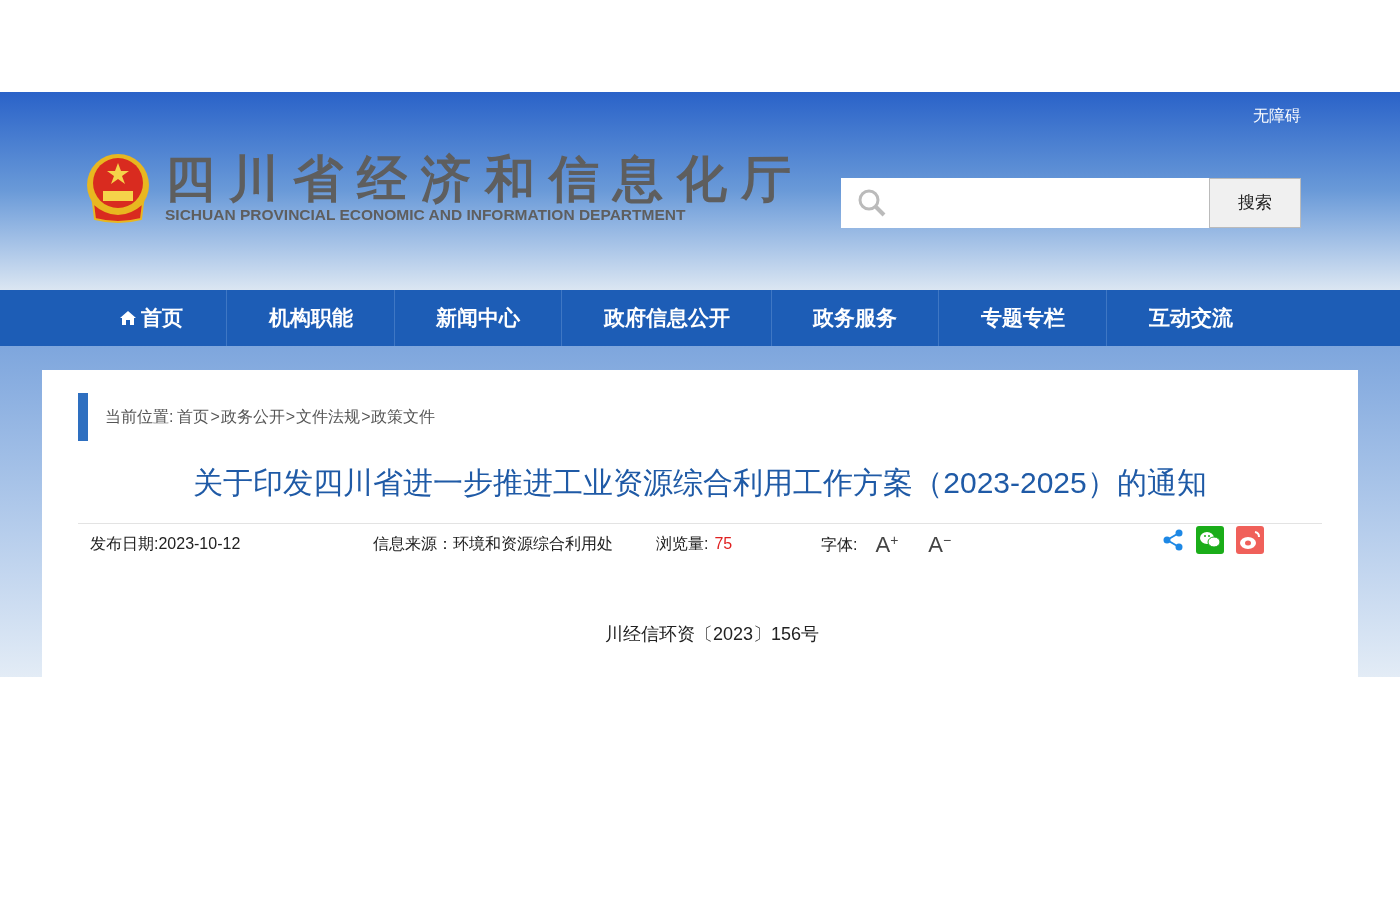  Describe the element at coordinates (887, 545) in the screenshot. I see `font-size-button: A$^{+}$` at that location.